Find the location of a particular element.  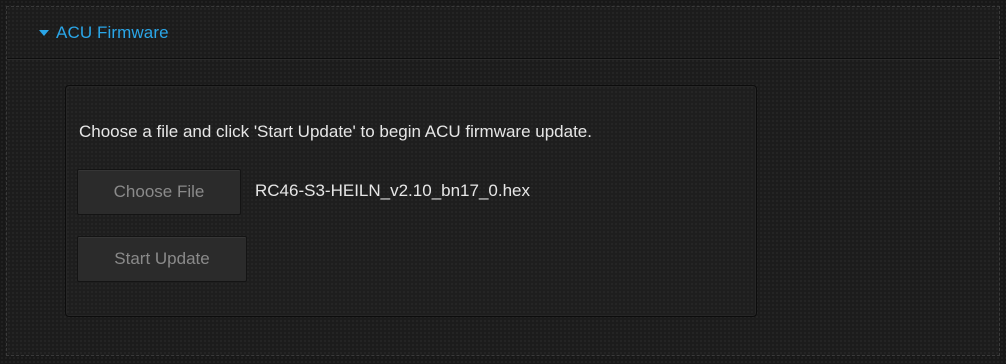

acu-firmware-panel-header: ACU Firmware is located at coordinates (503, 33).